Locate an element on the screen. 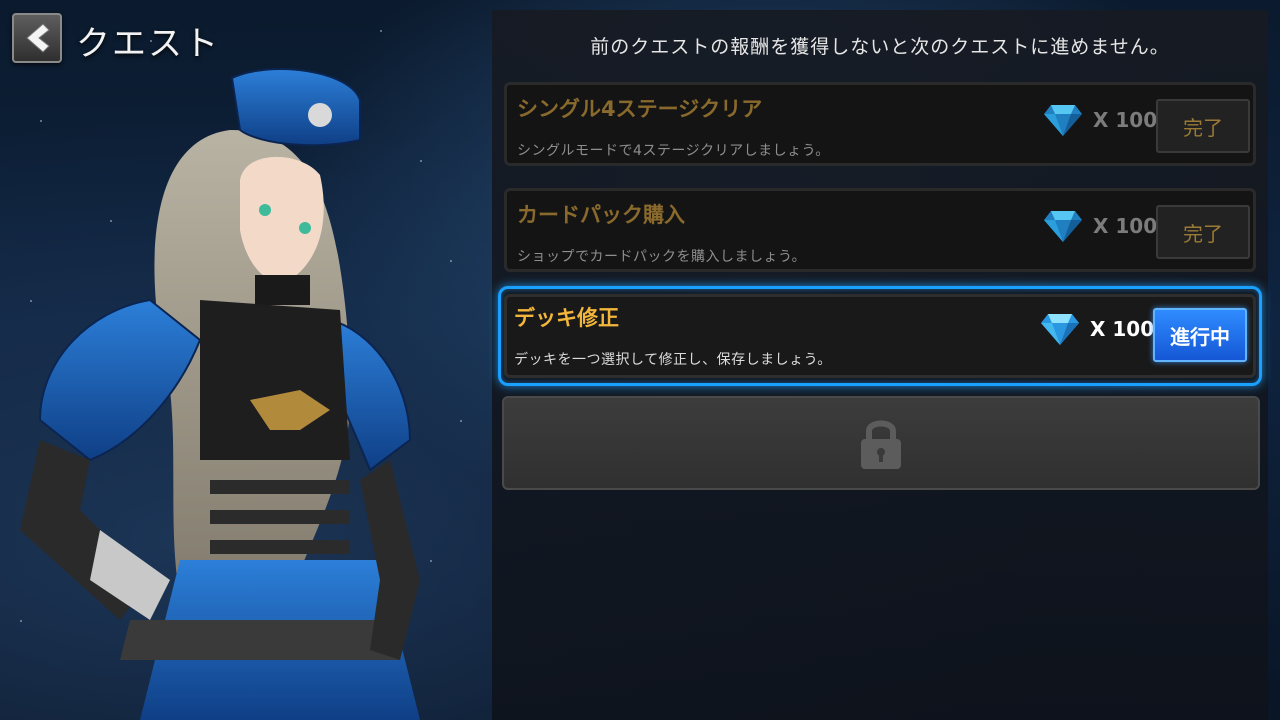 The image size is (1280, 720). lock-icon is located at coordinates (881, 444).